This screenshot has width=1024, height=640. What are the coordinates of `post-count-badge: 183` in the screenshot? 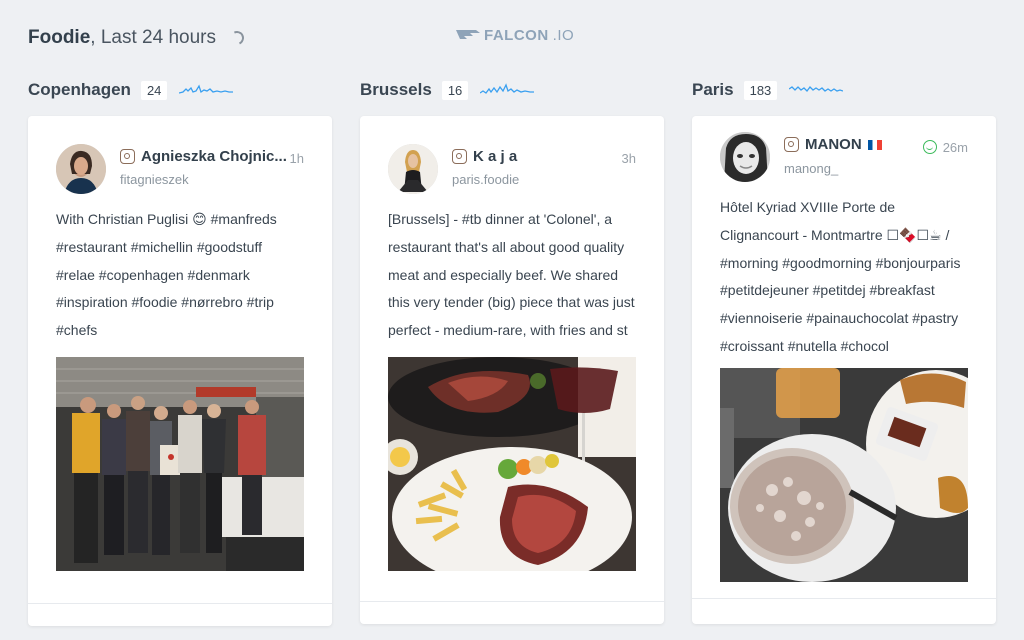 It's located at (760, 90).